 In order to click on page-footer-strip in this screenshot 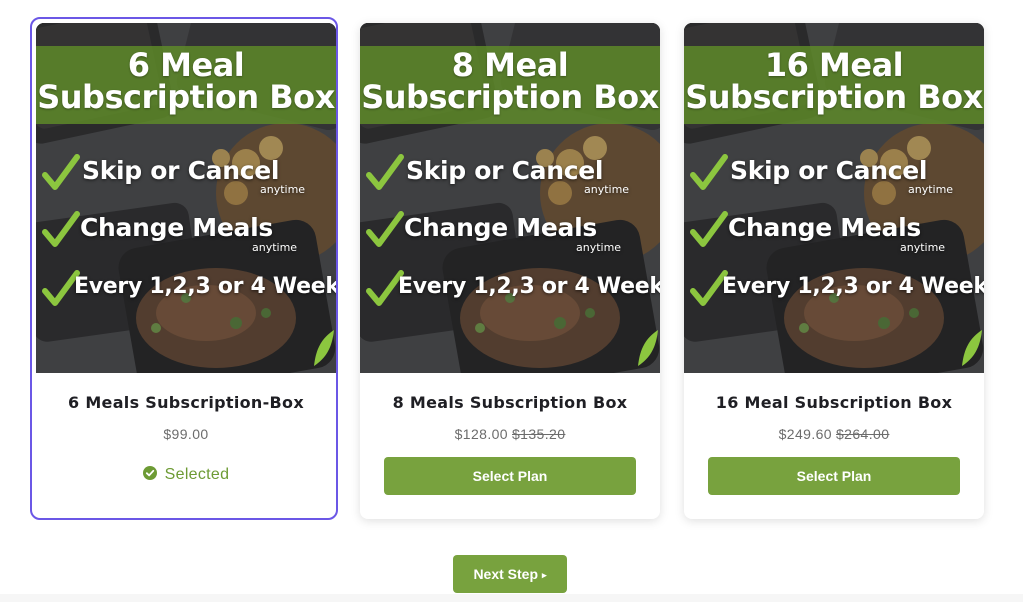, I will do `click(511, 598)`.